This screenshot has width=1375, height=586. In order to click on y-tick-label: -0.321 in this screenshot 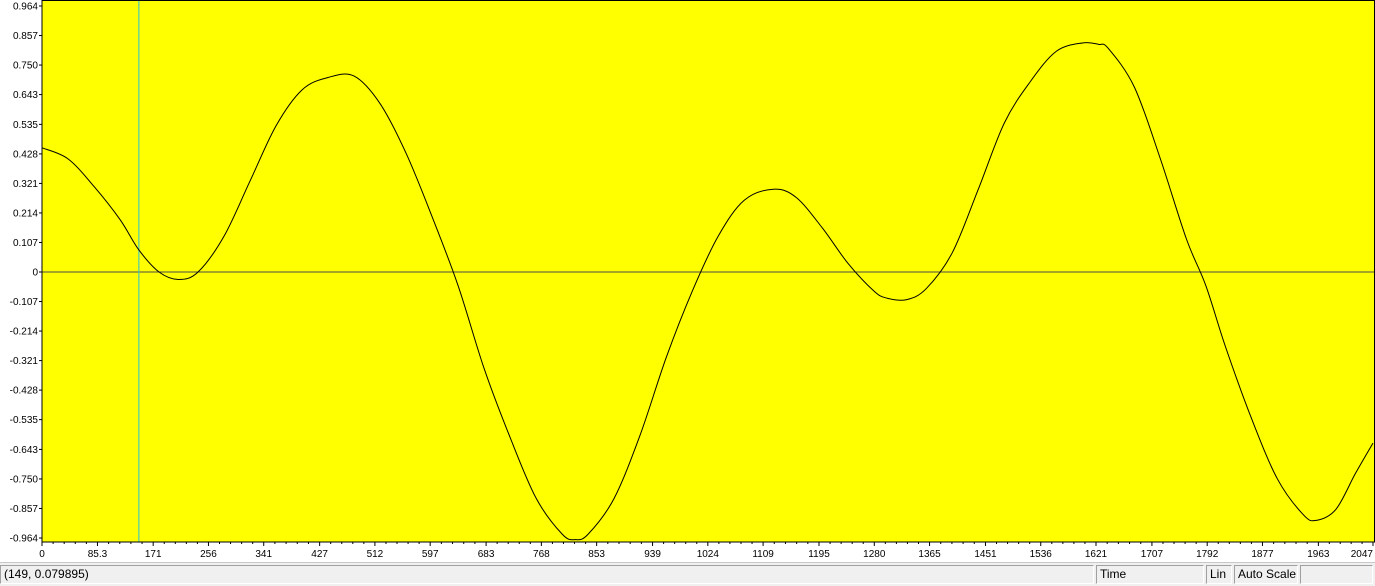, I will do `click(24, 361)`.